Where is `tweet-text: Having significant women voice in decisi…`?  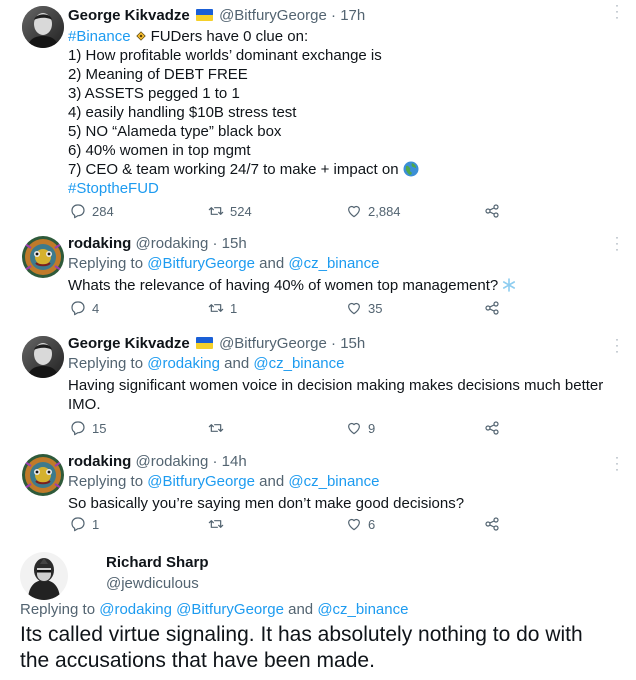 tweet-text: Having significant women voice in decisi… is located at coordinates (337, 395).